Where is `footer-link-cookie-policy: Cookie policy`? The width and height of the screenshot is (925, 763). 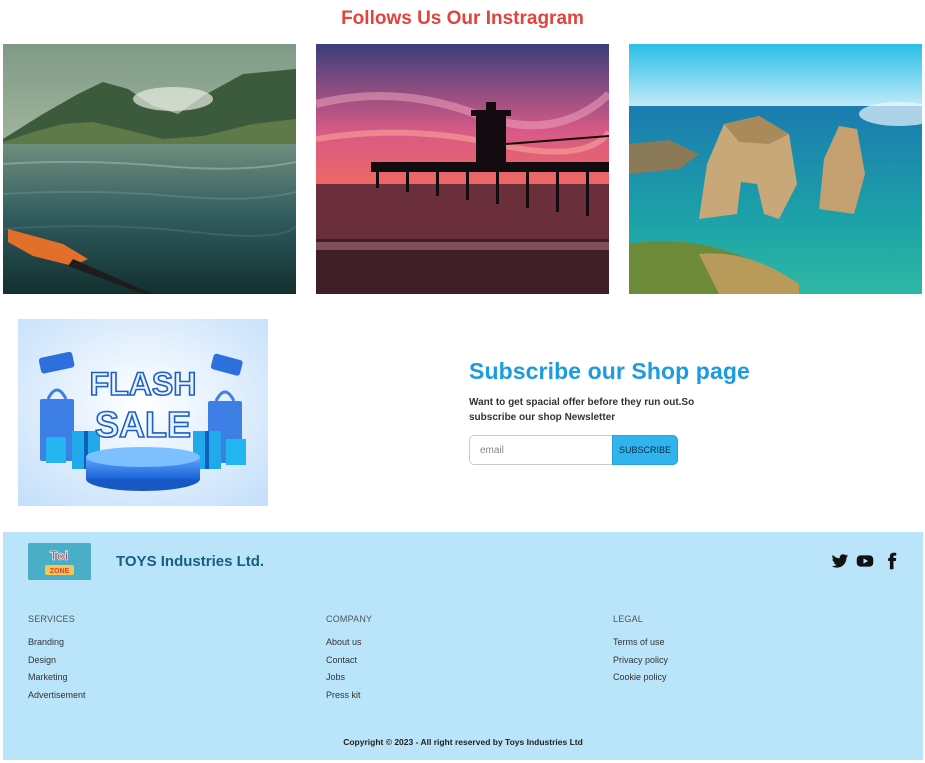
footer-link-cookie-policy: Cookie policy is located at coordinates (640, 678).